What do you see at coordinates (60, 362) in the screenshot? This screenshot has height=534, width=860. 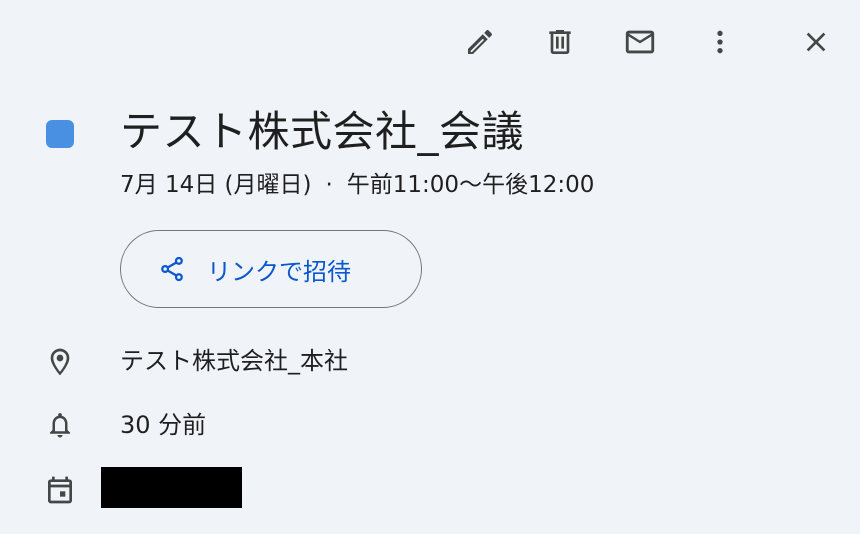 I see `location-pin-icon` at bounding box center [60, 362].